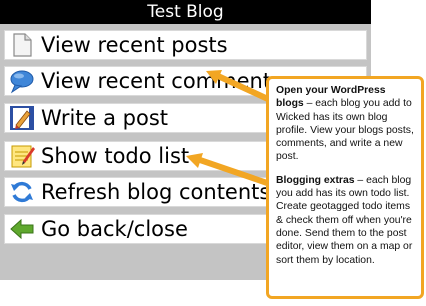 The width and height of the screenshot is (426, 306). What do you see at coordinates (105, 118) in the screenshot?
I see `menu-item-label: Write a post` at bounding box center [105, 118].